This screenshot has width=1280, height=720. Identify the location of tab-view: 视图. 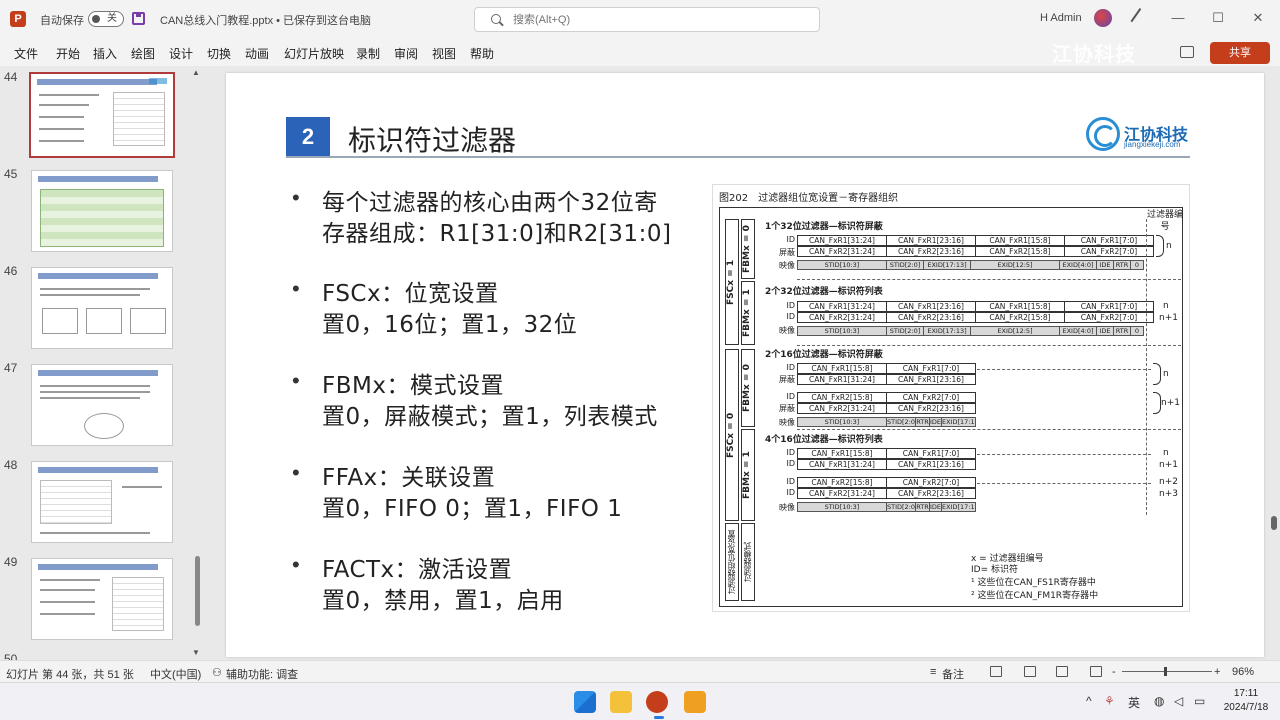
(444, 53).